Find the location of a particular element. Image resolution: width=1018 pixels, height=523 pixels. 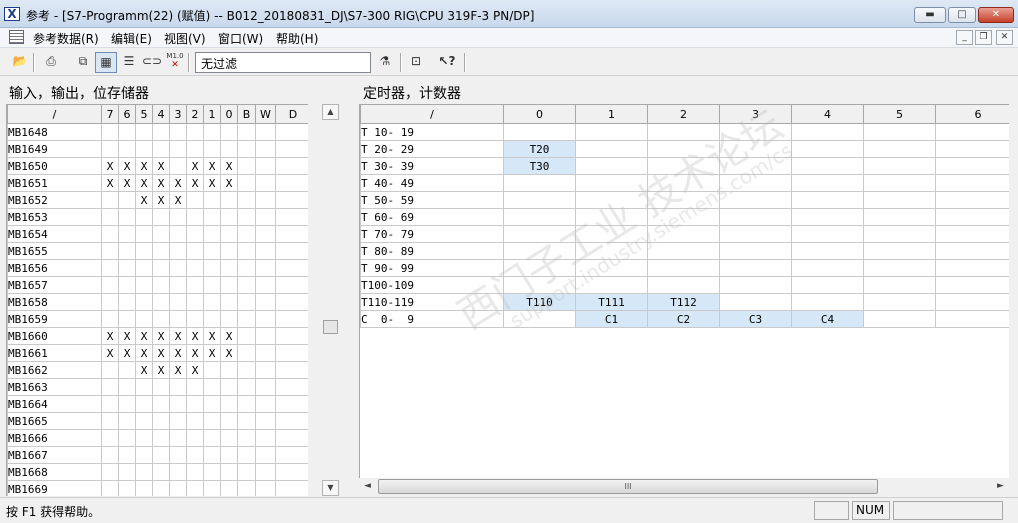

used-address-cell: C4 is located at coordinates (827, 319).